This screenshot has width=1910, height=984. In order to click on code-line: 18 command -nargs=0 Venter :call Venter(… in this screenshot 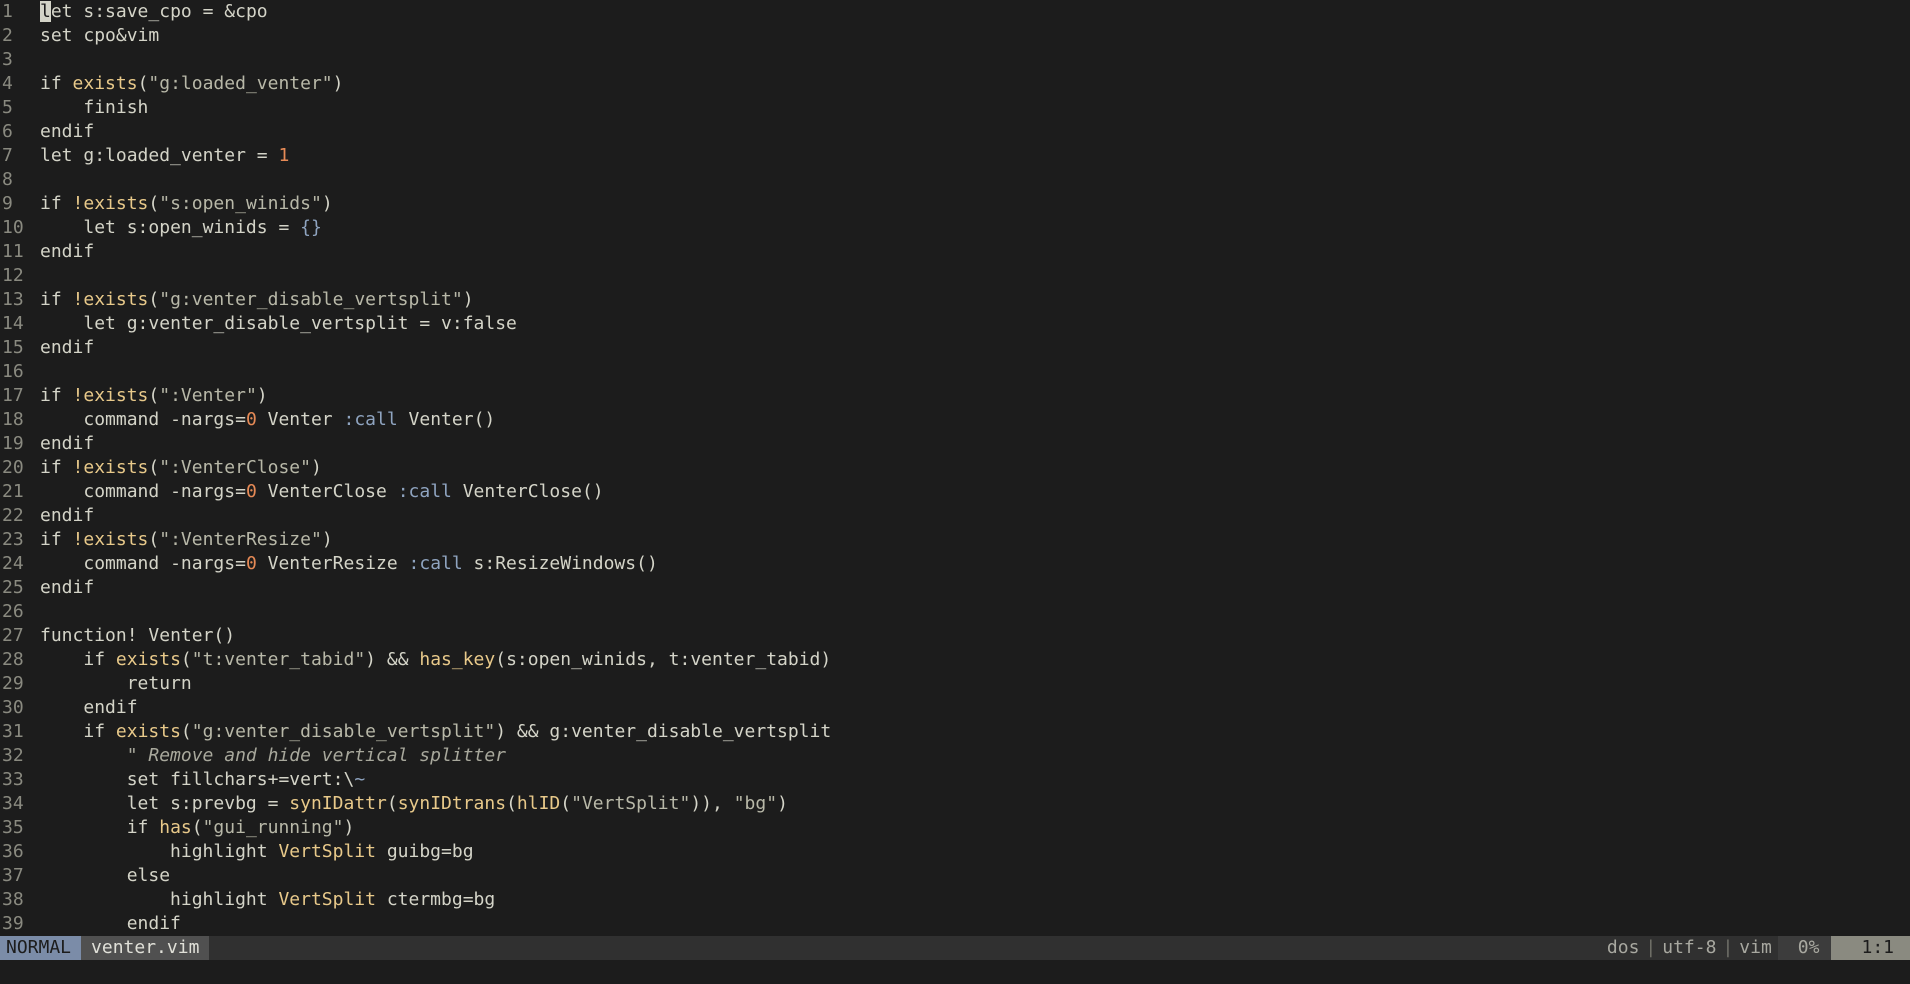, I will do `click(955, 420)`.